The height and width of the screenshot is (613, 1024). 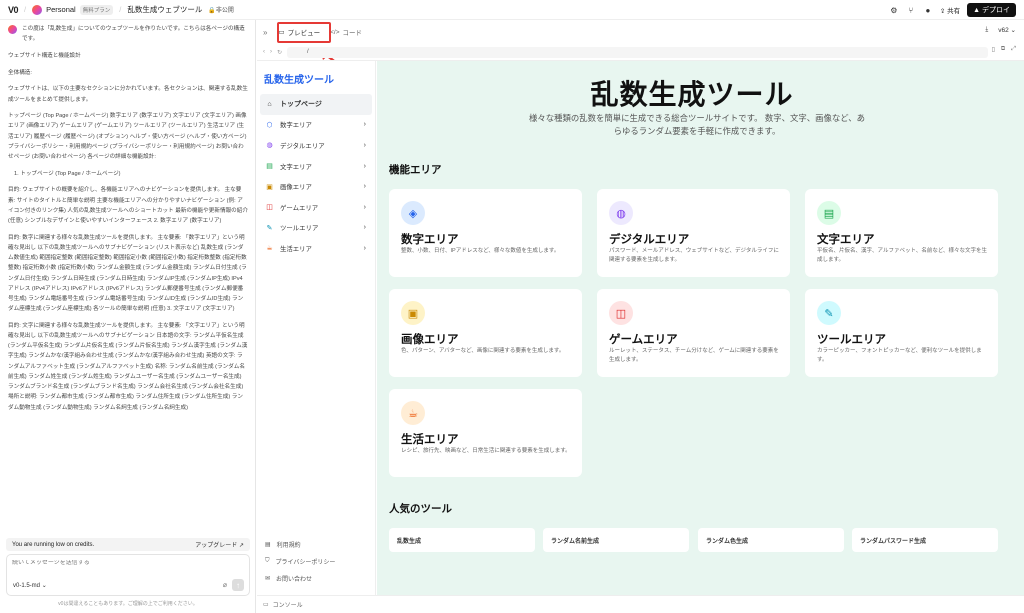 What do you see at coordinates (928, 10) in the screenshot?
I see `github-icon: ●` at bounding box center [928, 10].